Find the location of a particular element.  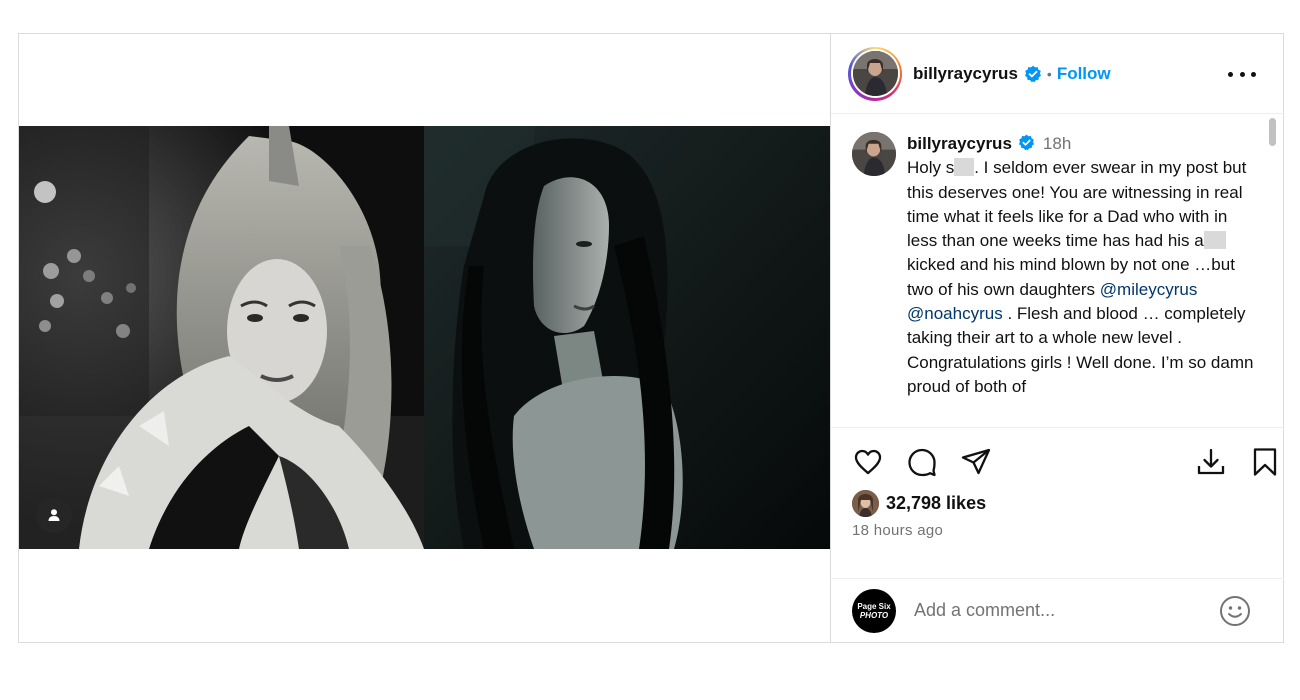

bookmark-icon is located at coordinates (1265, 462).